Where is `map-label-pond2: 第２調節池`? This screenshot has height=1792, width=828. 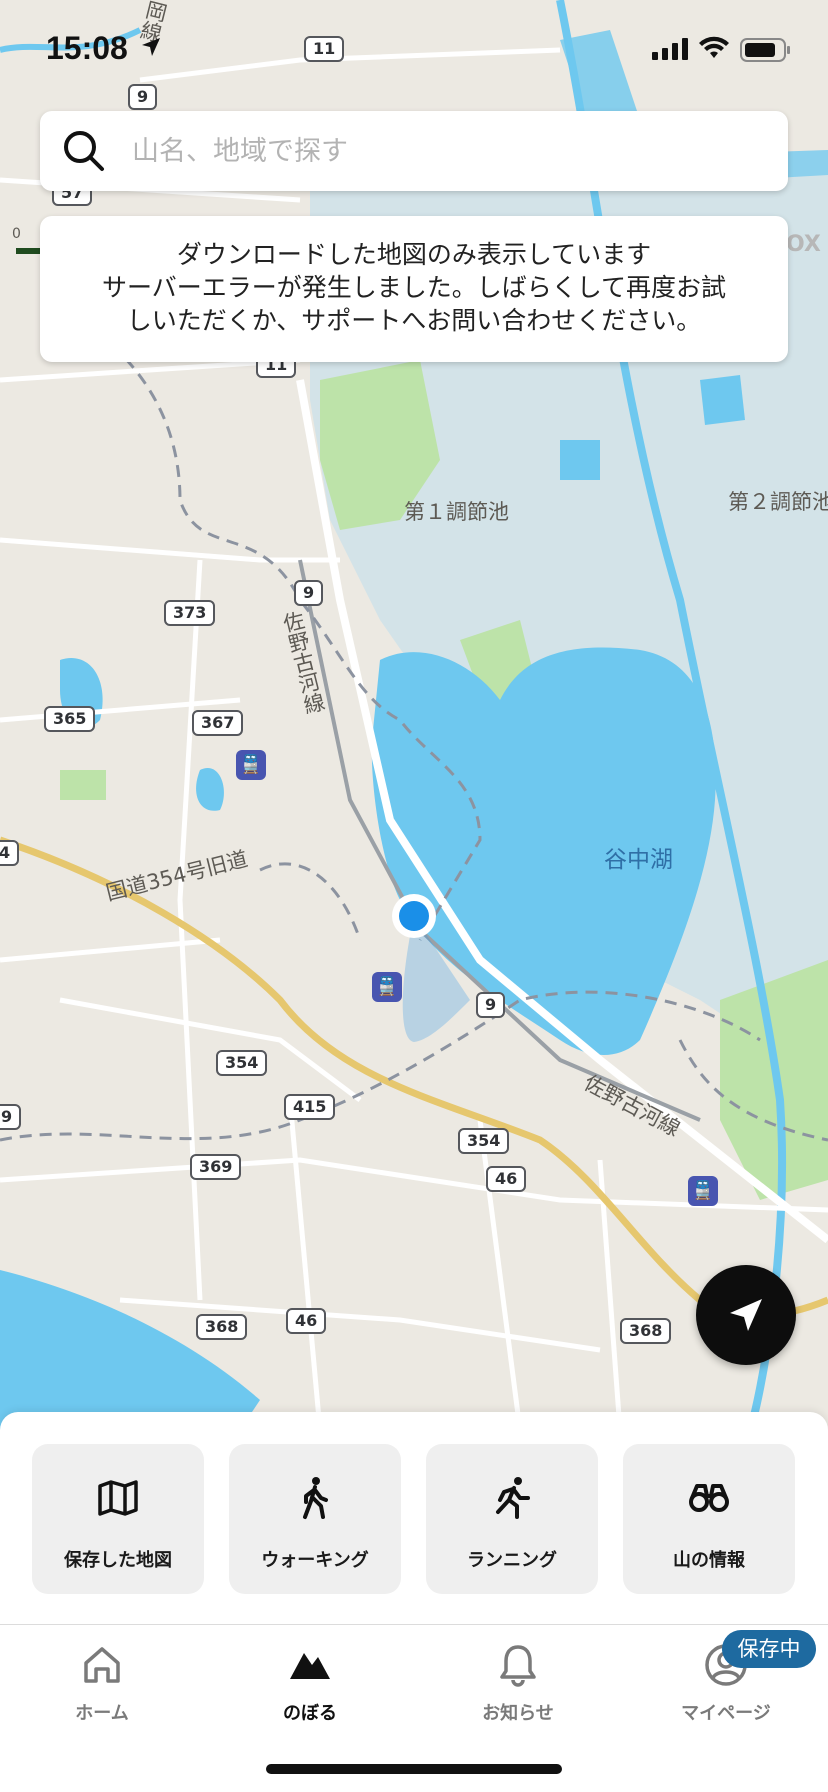 map-label-pond2: 第２調節池 is located at coordinates (778, 502).